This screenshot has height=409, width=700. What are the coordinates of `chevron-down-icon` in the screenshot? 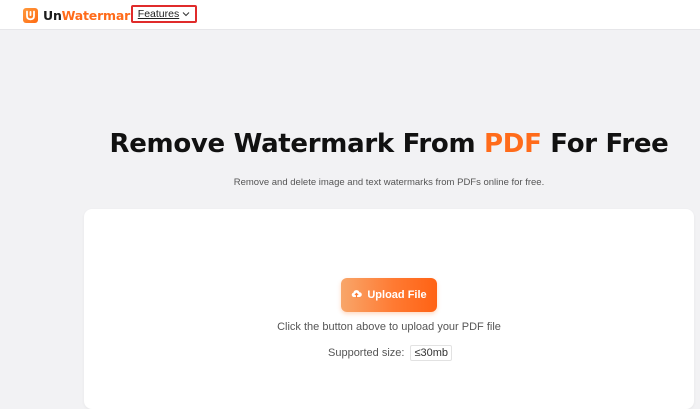 It's located at (186, 14).